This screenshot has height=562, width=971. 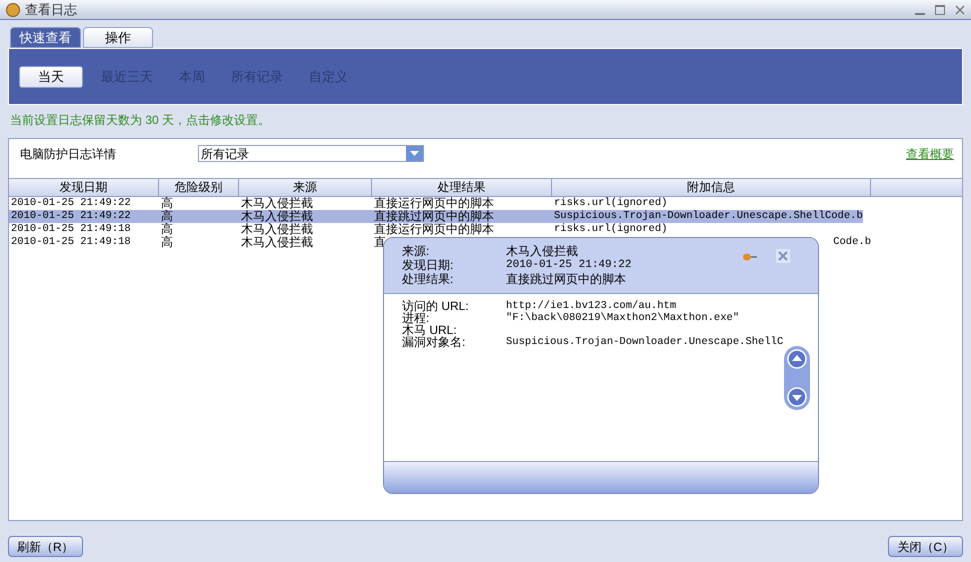 I want to click on detail-value: "F:\back\080219\Maxthon2\Maxthon.exe", so click(x=623, y=318).